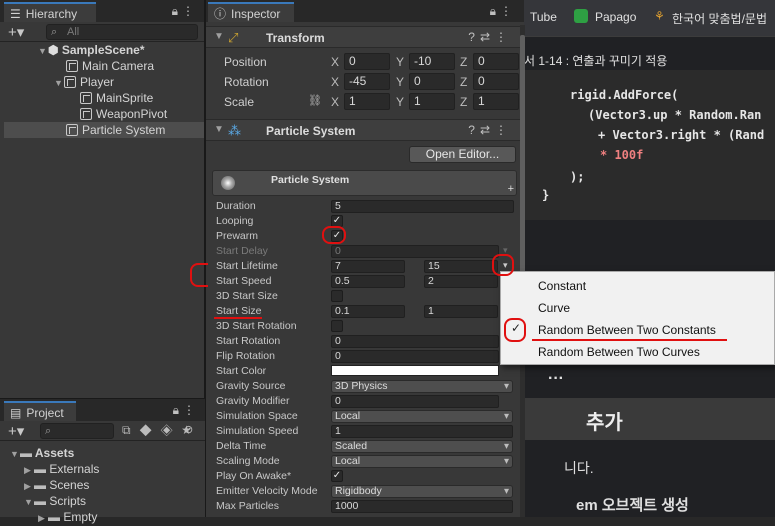  I want to click on scale-y-field: 1, so click(432, 101).